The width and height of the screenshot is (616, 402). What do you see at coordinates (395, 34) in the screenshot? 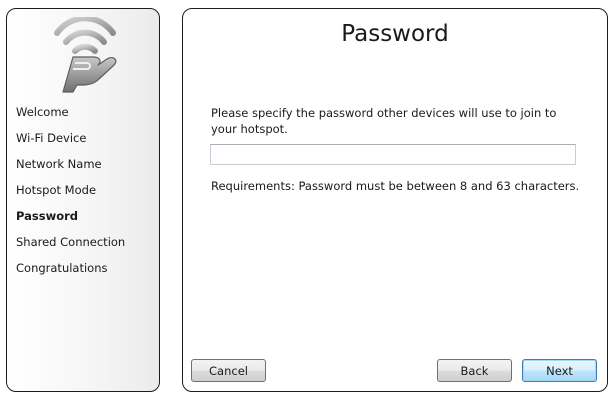
I see `page-title: Password` at bounding box center [395, 34].